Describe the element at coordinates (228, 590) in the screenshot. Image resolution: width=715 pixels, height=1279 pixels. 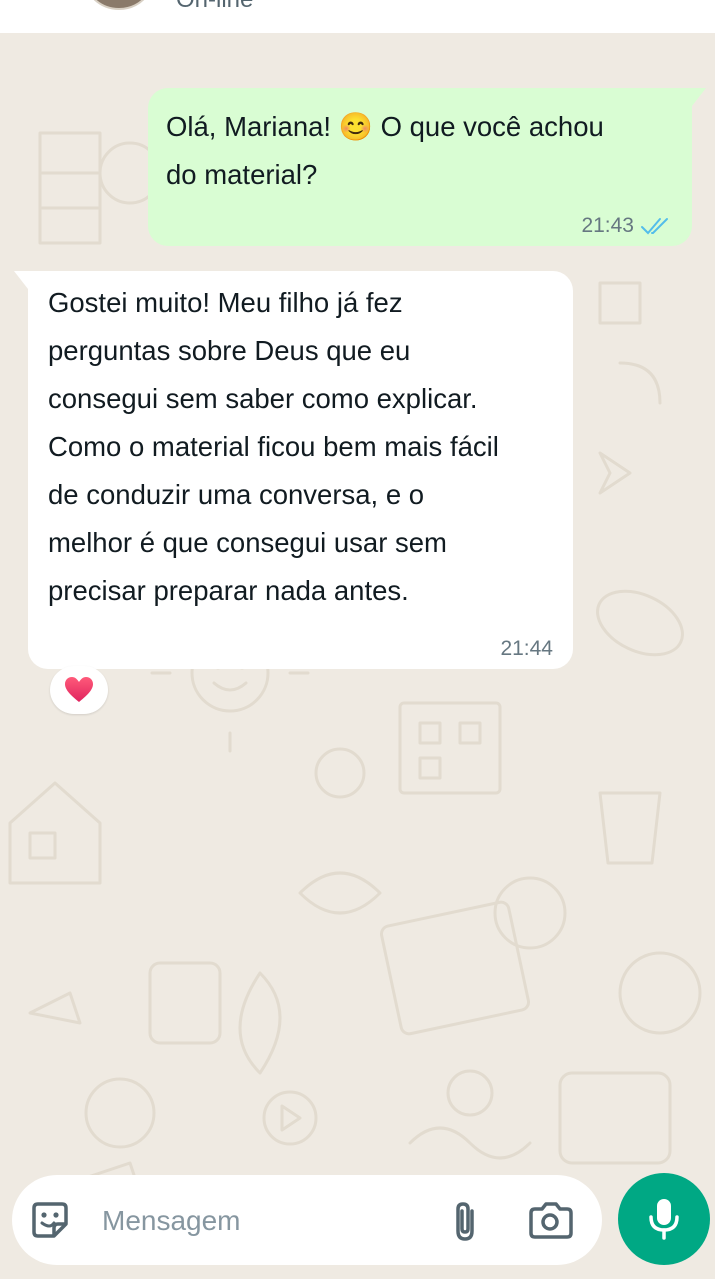
I see `message-line: precisar preparar nada antes.` at that location.